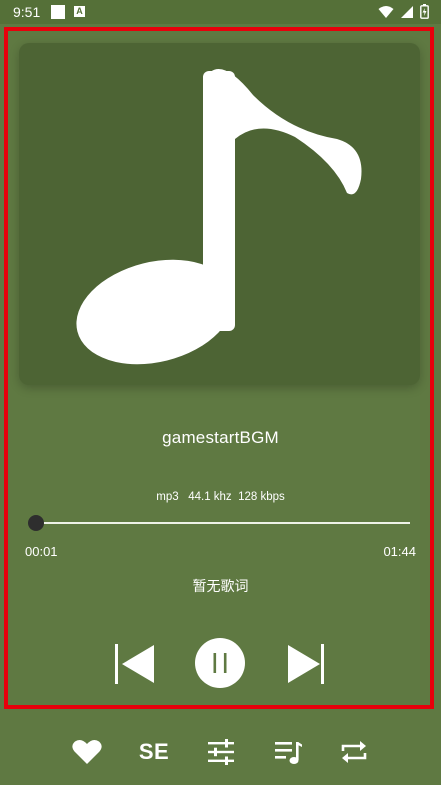 The width and height of the screenshot is (441, 785). I want to click on next-button, so click(307, 664).